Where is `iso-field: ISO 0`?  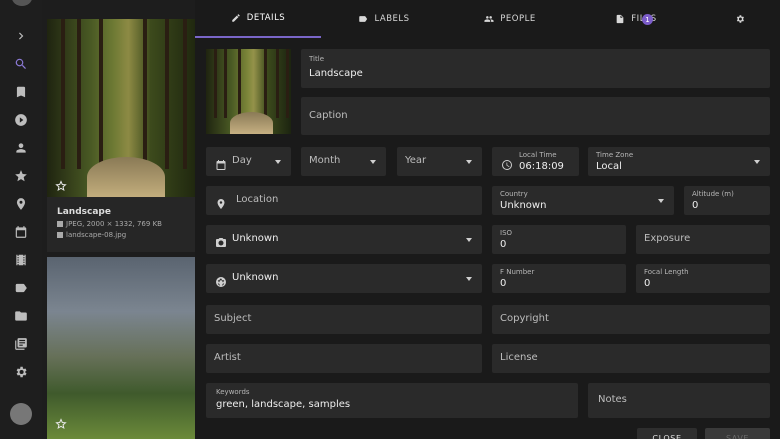 iso-field: ISO 0 is located at coordinates (559, 239).